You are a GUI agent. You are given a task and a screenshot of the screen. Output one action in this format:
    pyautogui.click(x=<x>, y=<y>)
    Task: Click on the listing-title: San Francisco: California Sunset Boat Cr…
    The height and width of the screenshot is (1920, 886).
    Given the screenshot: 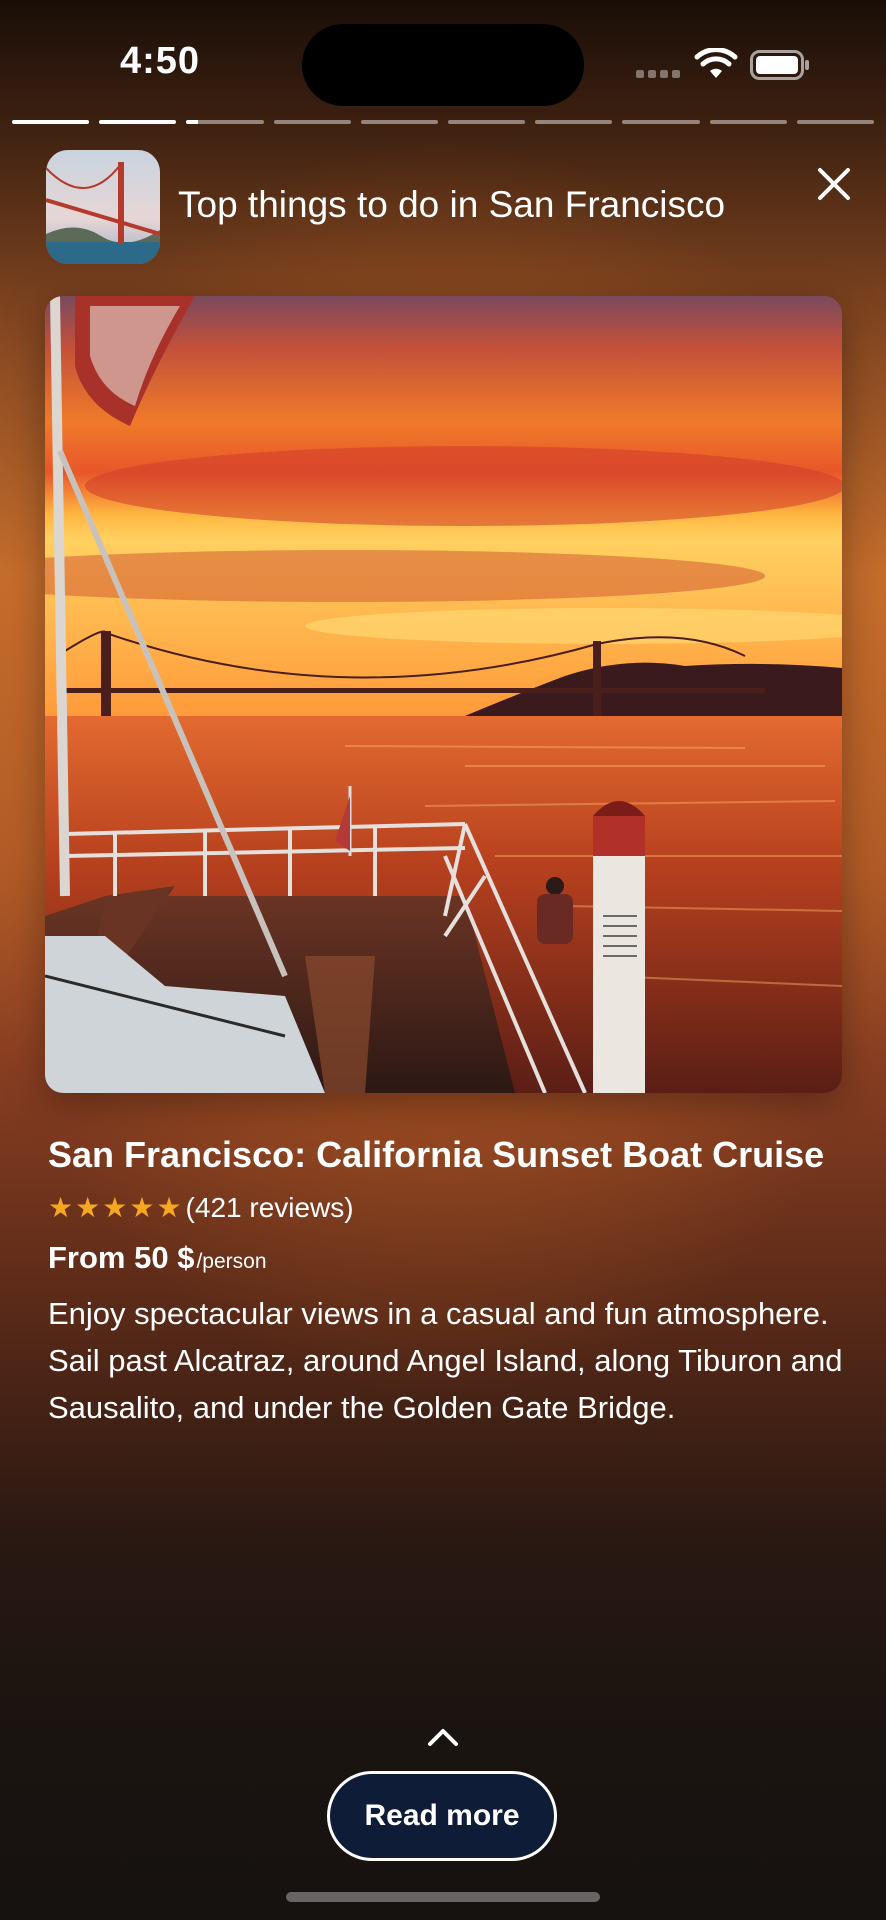 What is the action you would take?
    pyautogui.click(x=436, y=1154)
    